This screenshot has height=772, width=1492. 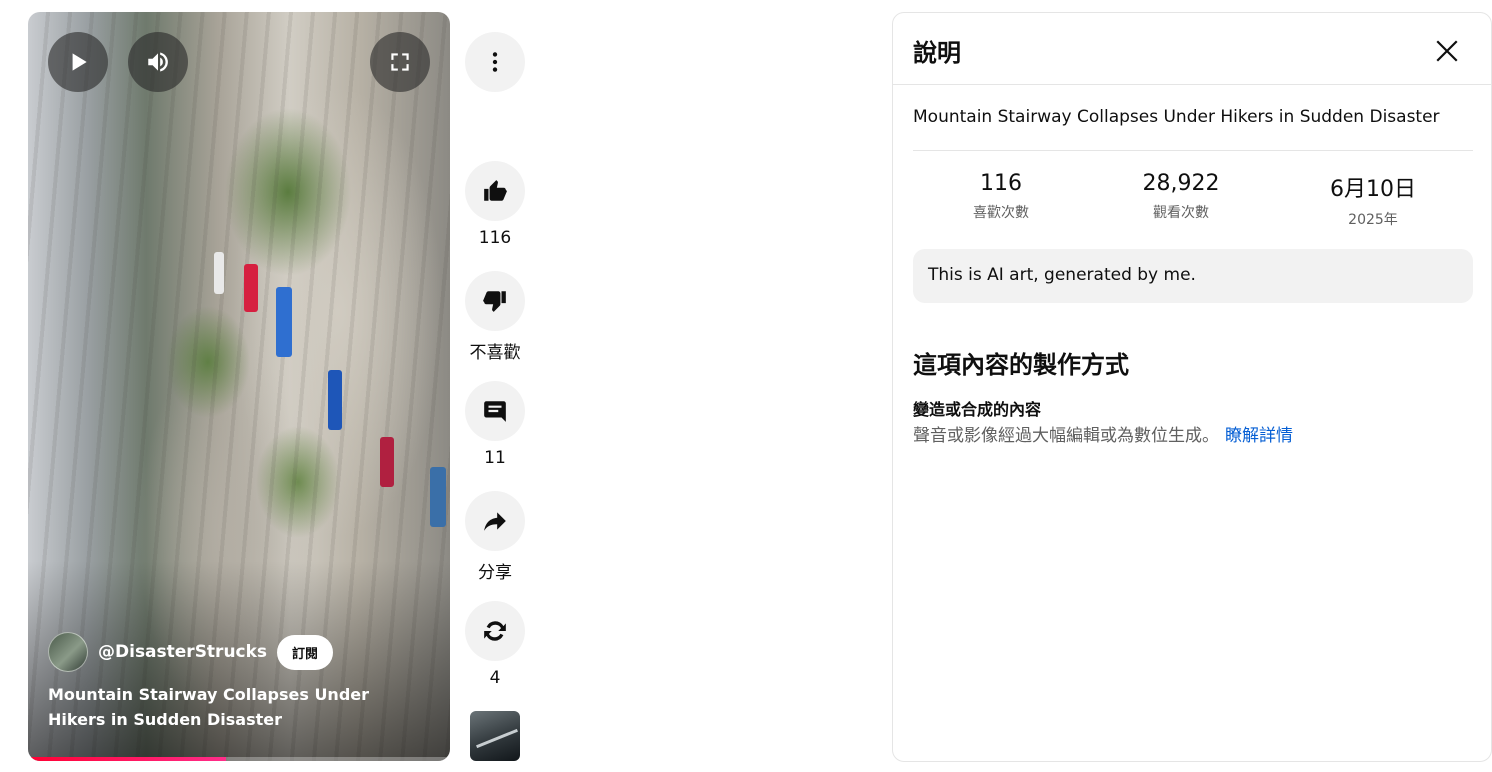 I want to click on how-made-text: 聲音或影像經過大幅編輯或為數位生成。, so click(x=1066, y=436).